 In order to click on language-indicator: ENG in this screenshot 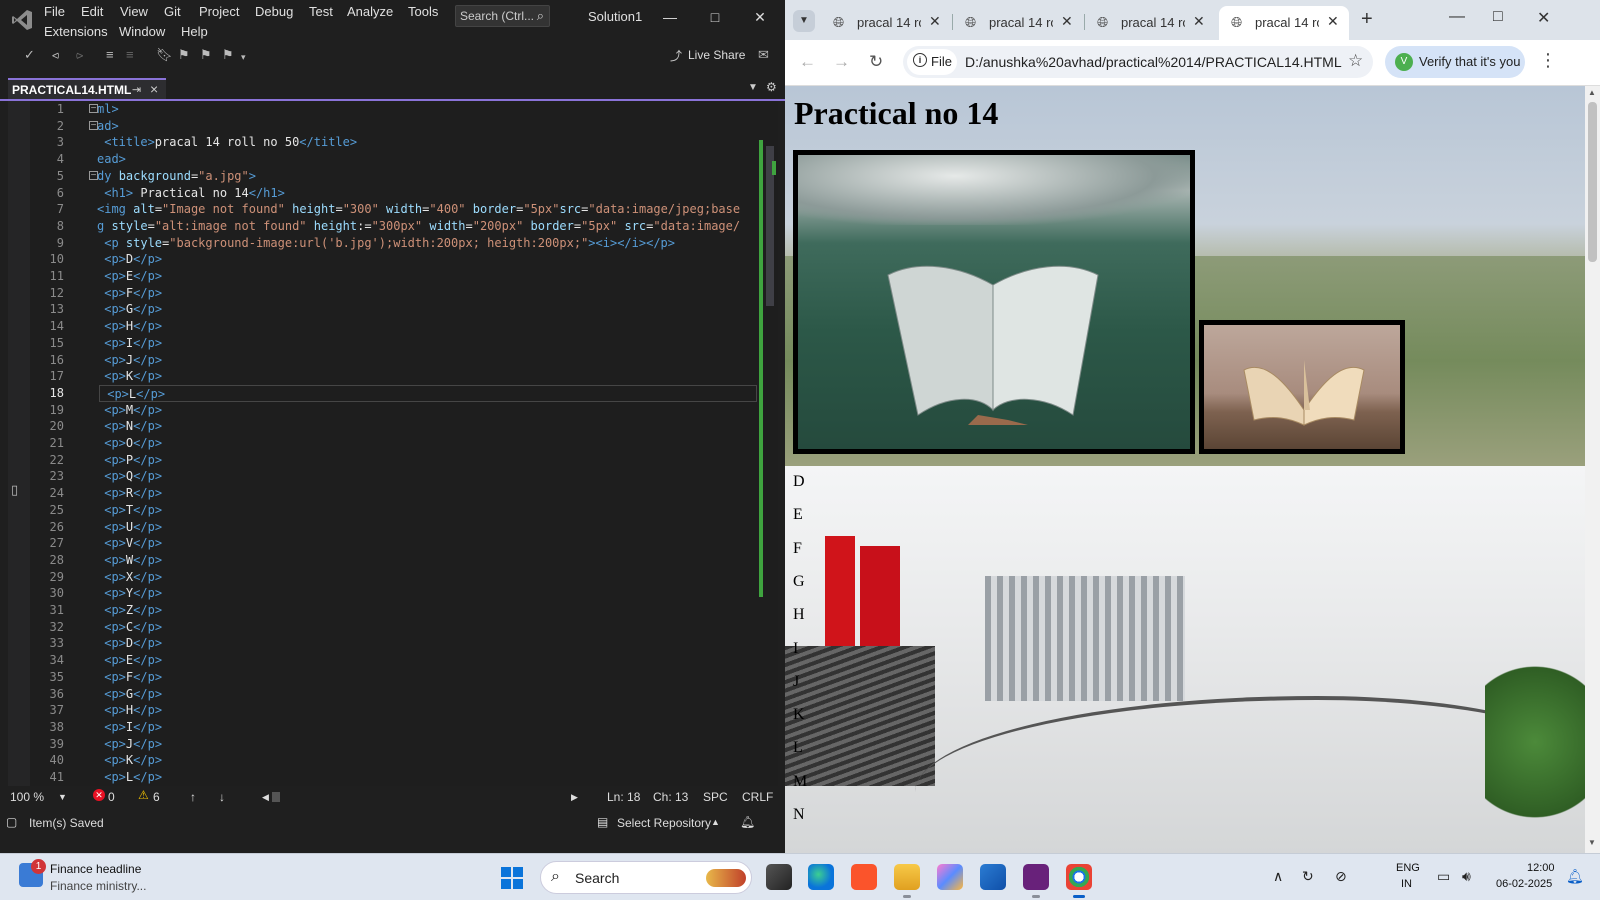, I will do `click(1408, 868)`.